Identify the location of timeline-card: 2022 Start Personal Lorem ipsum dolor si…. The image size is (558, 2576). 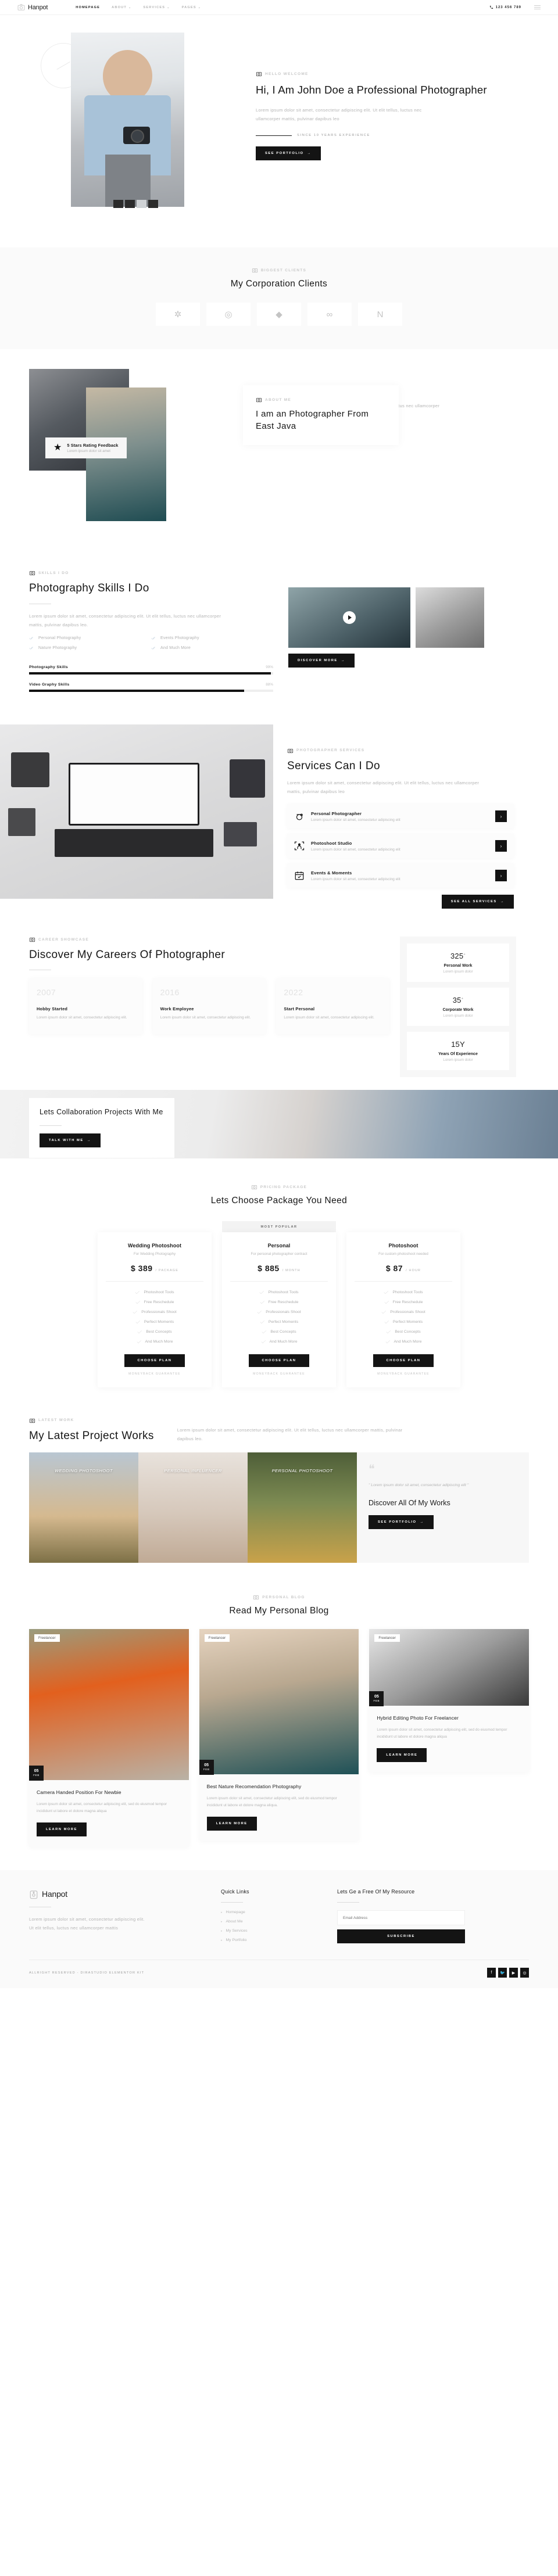
(333, 1006).